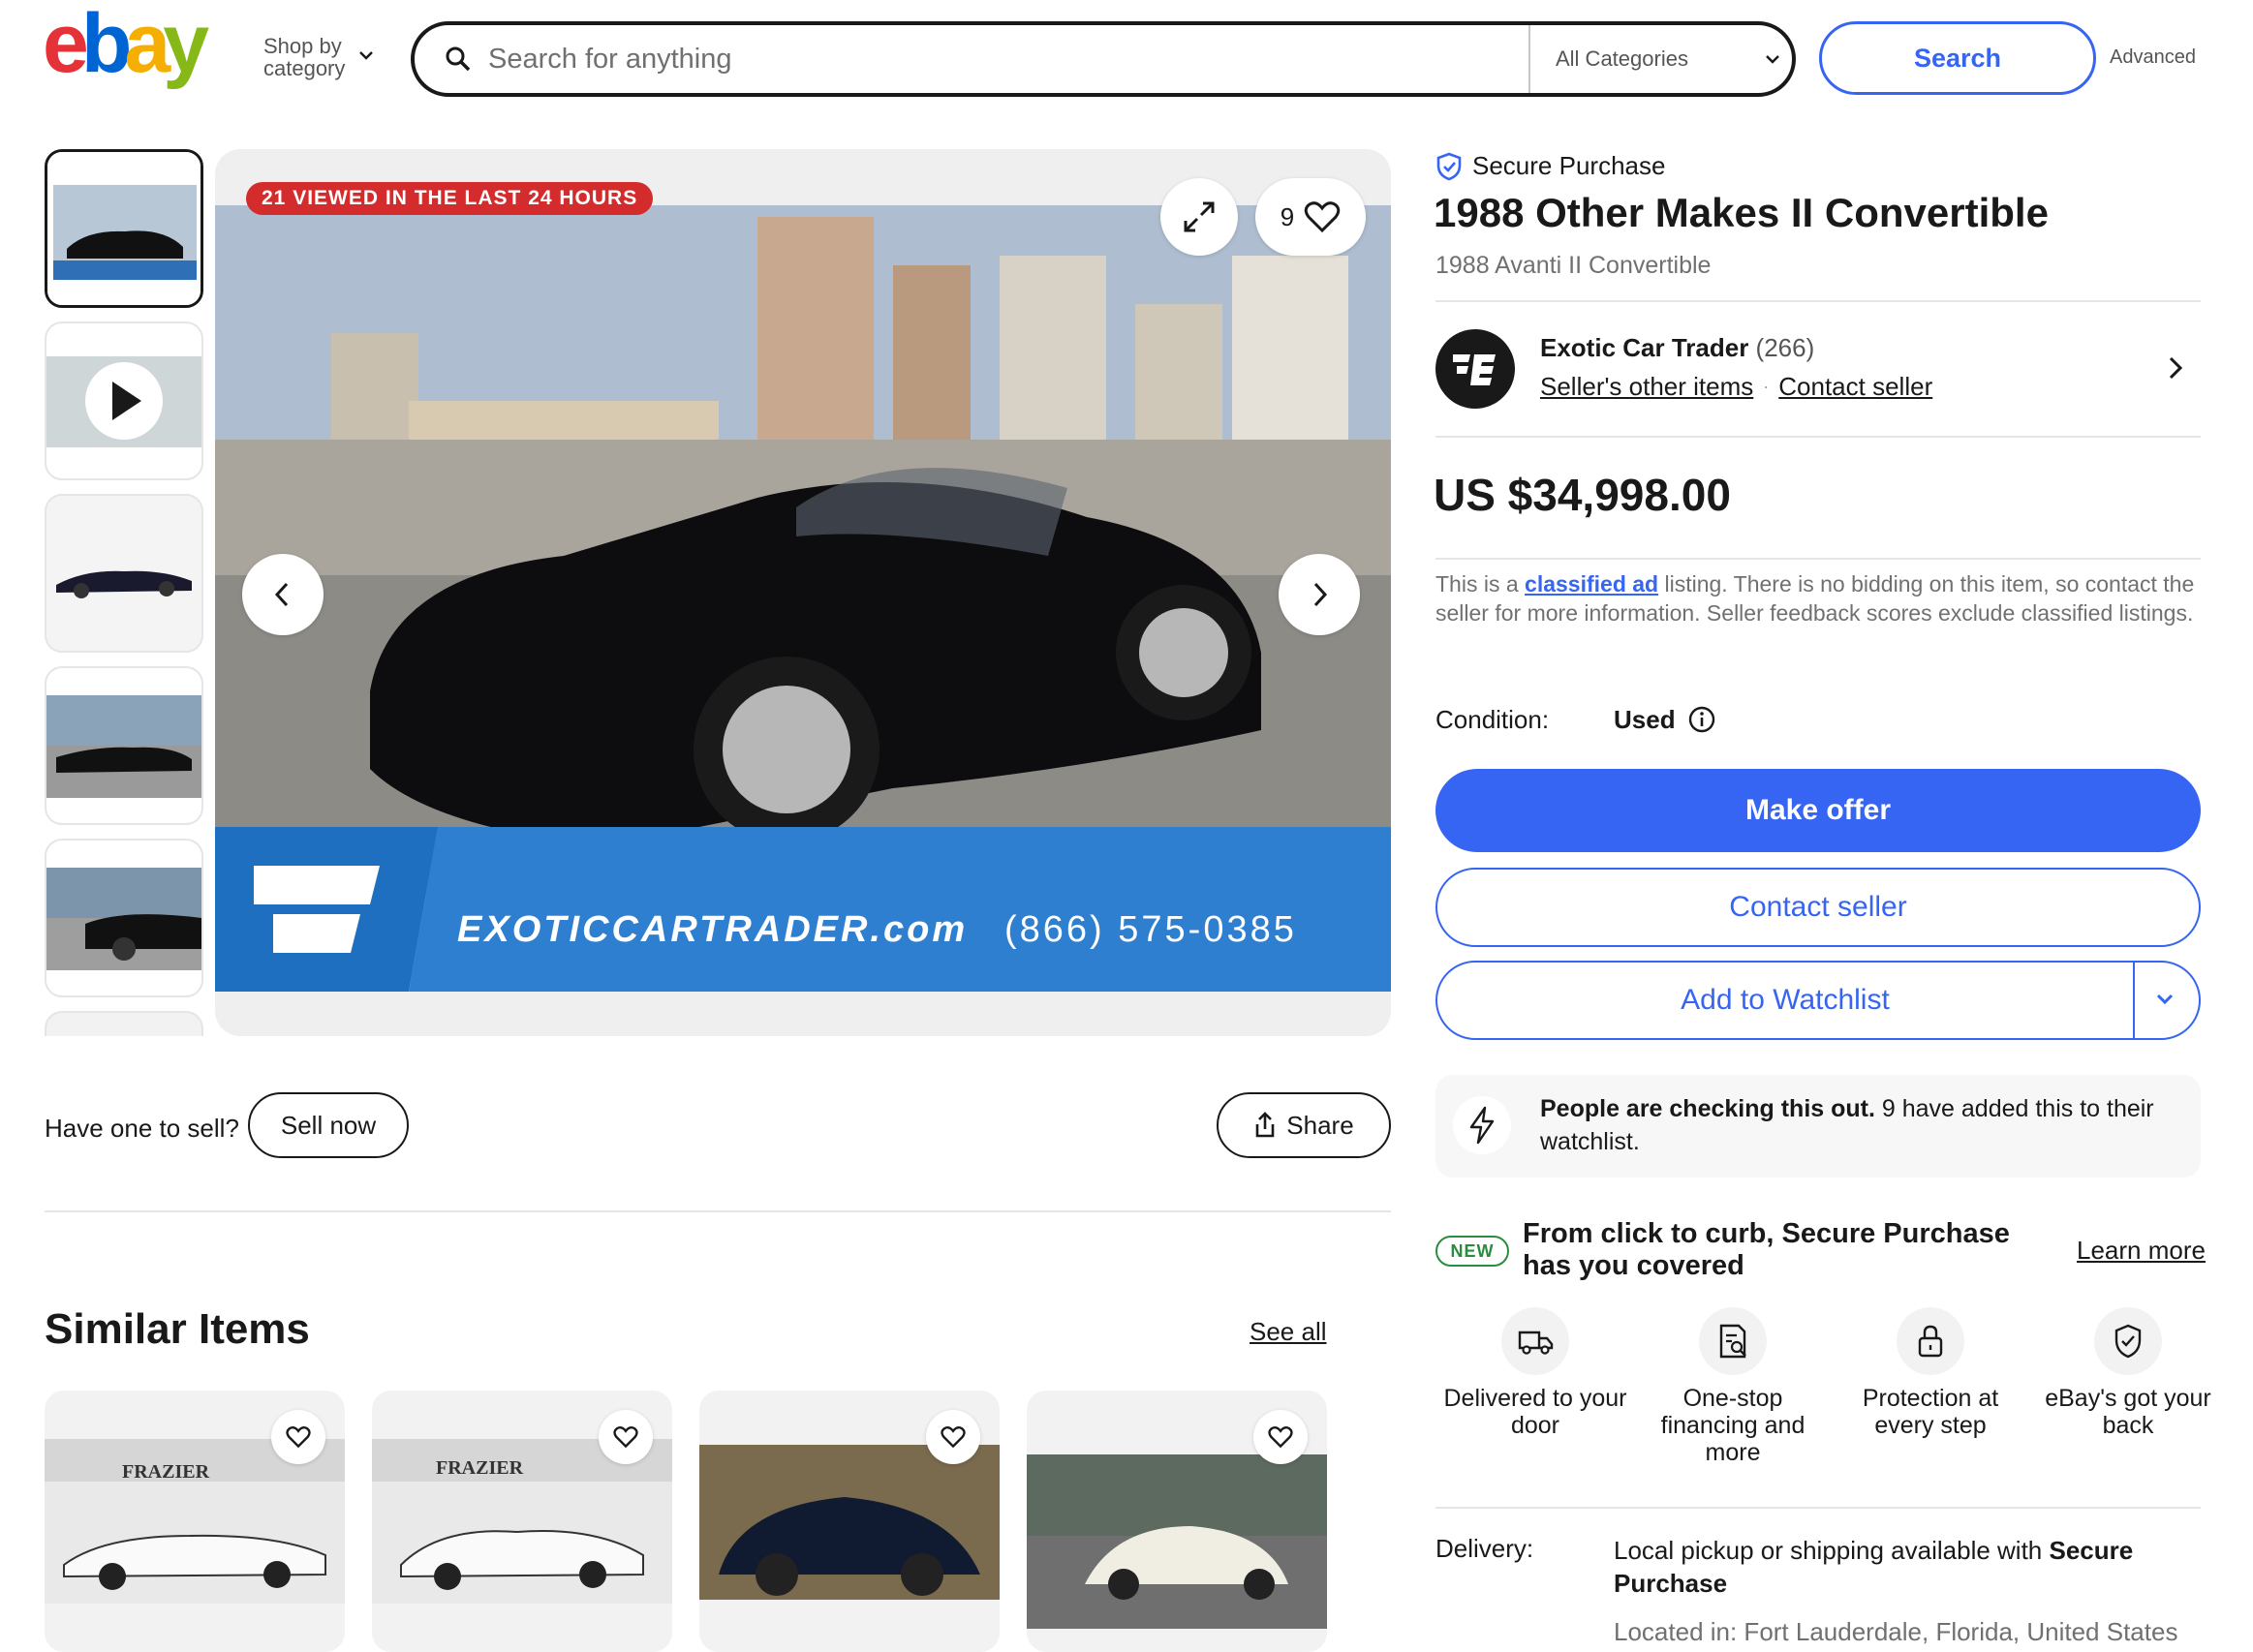 The width and height of the screenshot is (2253, 1652). What do you see at coordinates (1855, 387) in the screenshot?
I see `contact-seller-link: Contact seller` at bounding box center [1855, 387].